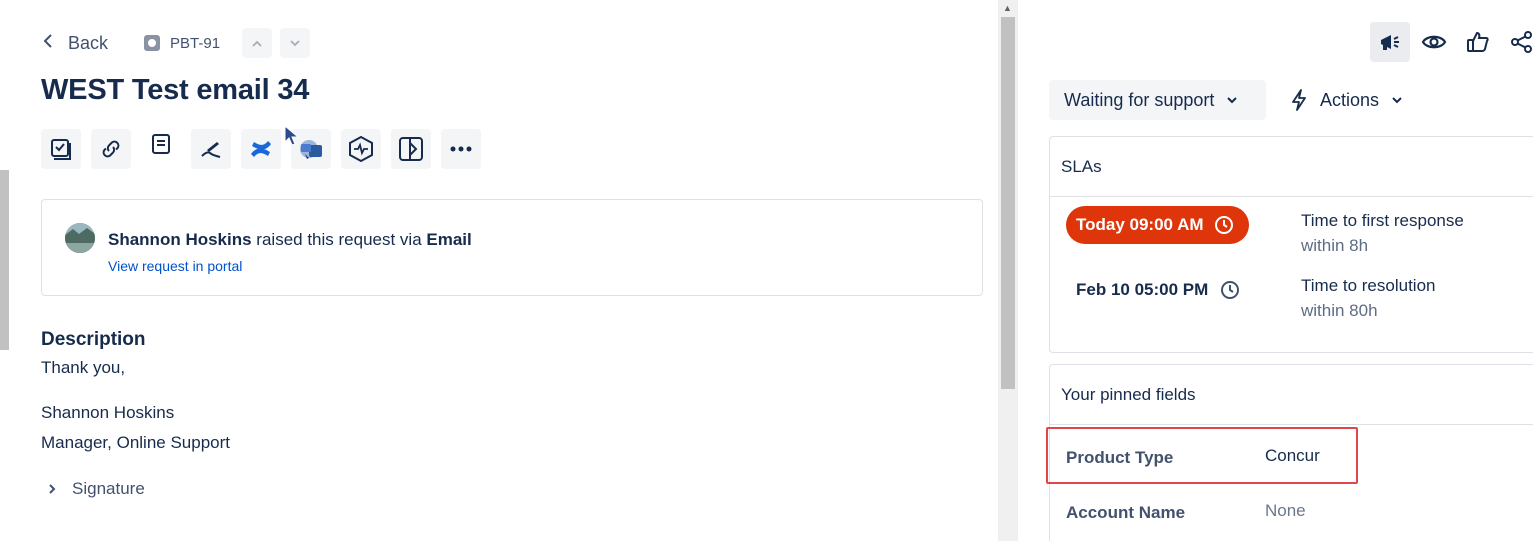 This screenshot has width=1533, height=541. I want to click on eye-icon, so click(1434, 42).